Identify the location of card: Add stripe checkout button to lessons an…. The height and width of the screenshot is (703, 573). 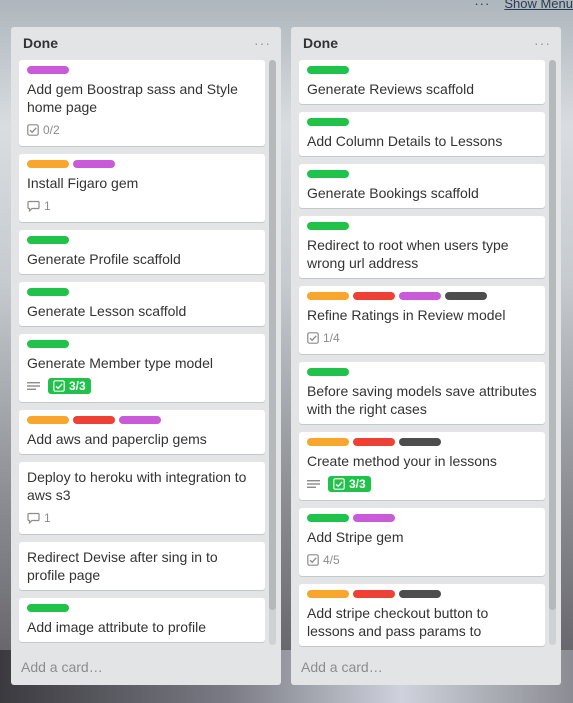
(422, 615).